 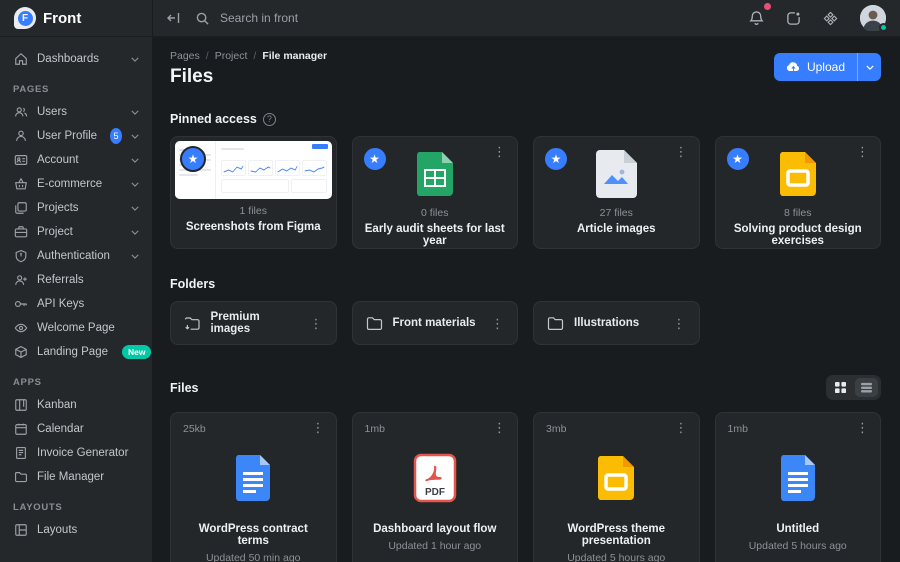 I want to click on notifications-button, so click(x=760, y=14).